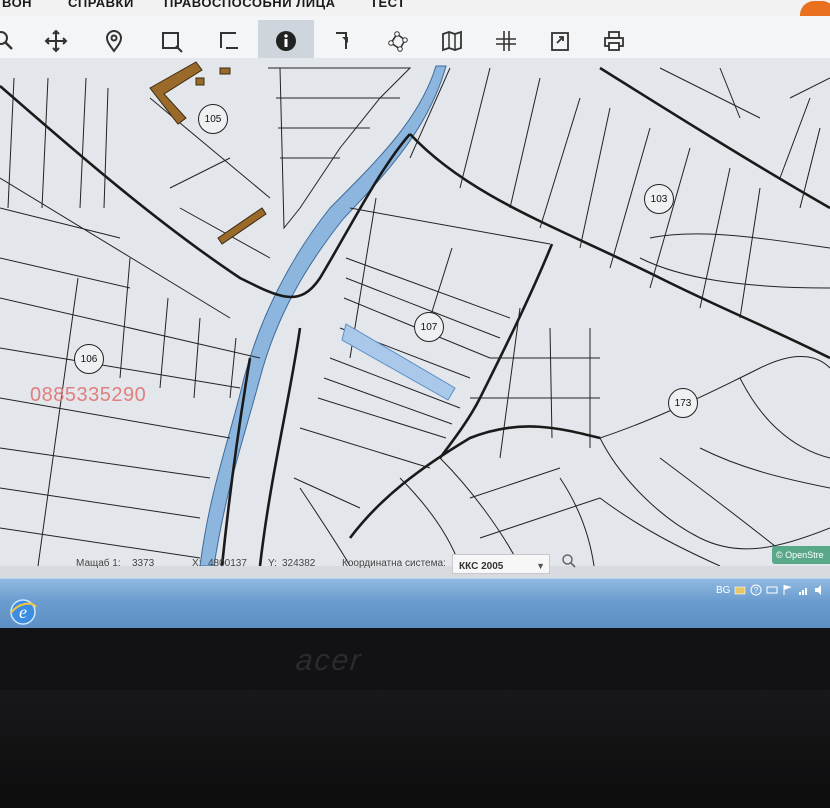 This screenshot has height=808, width=830. Describe the element at coordinates (23, 612) in the screenshot. I see `internet-explorer-icon: e` at that location.